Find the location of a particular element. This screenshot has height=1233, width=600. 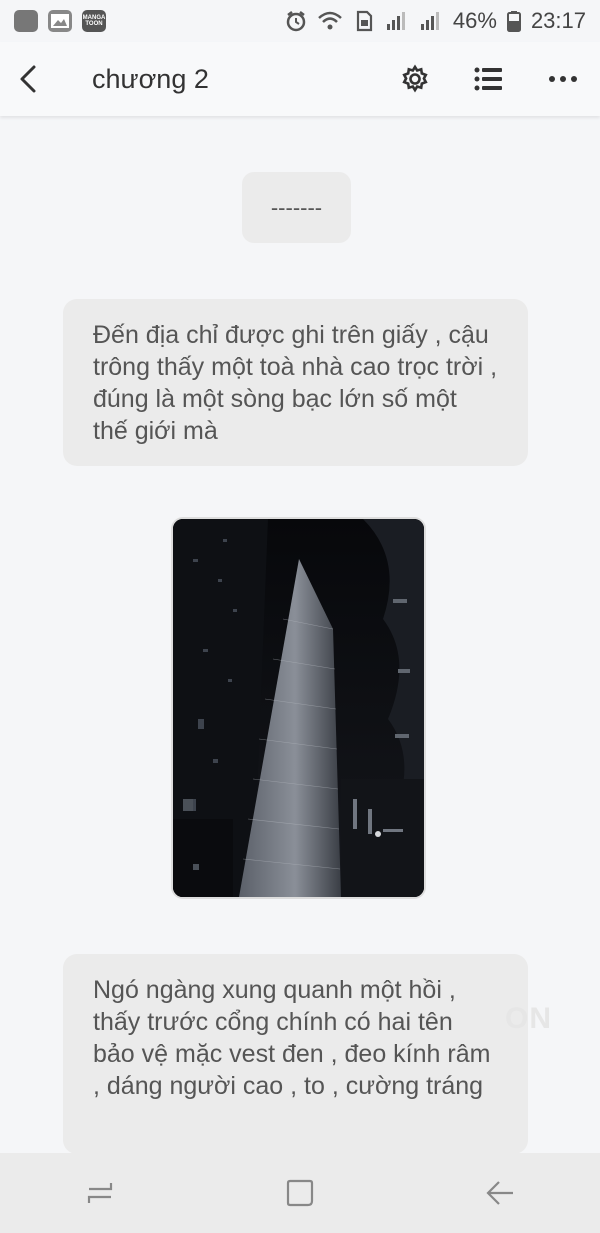

wifi-icon is located at coordinates (330, 20).